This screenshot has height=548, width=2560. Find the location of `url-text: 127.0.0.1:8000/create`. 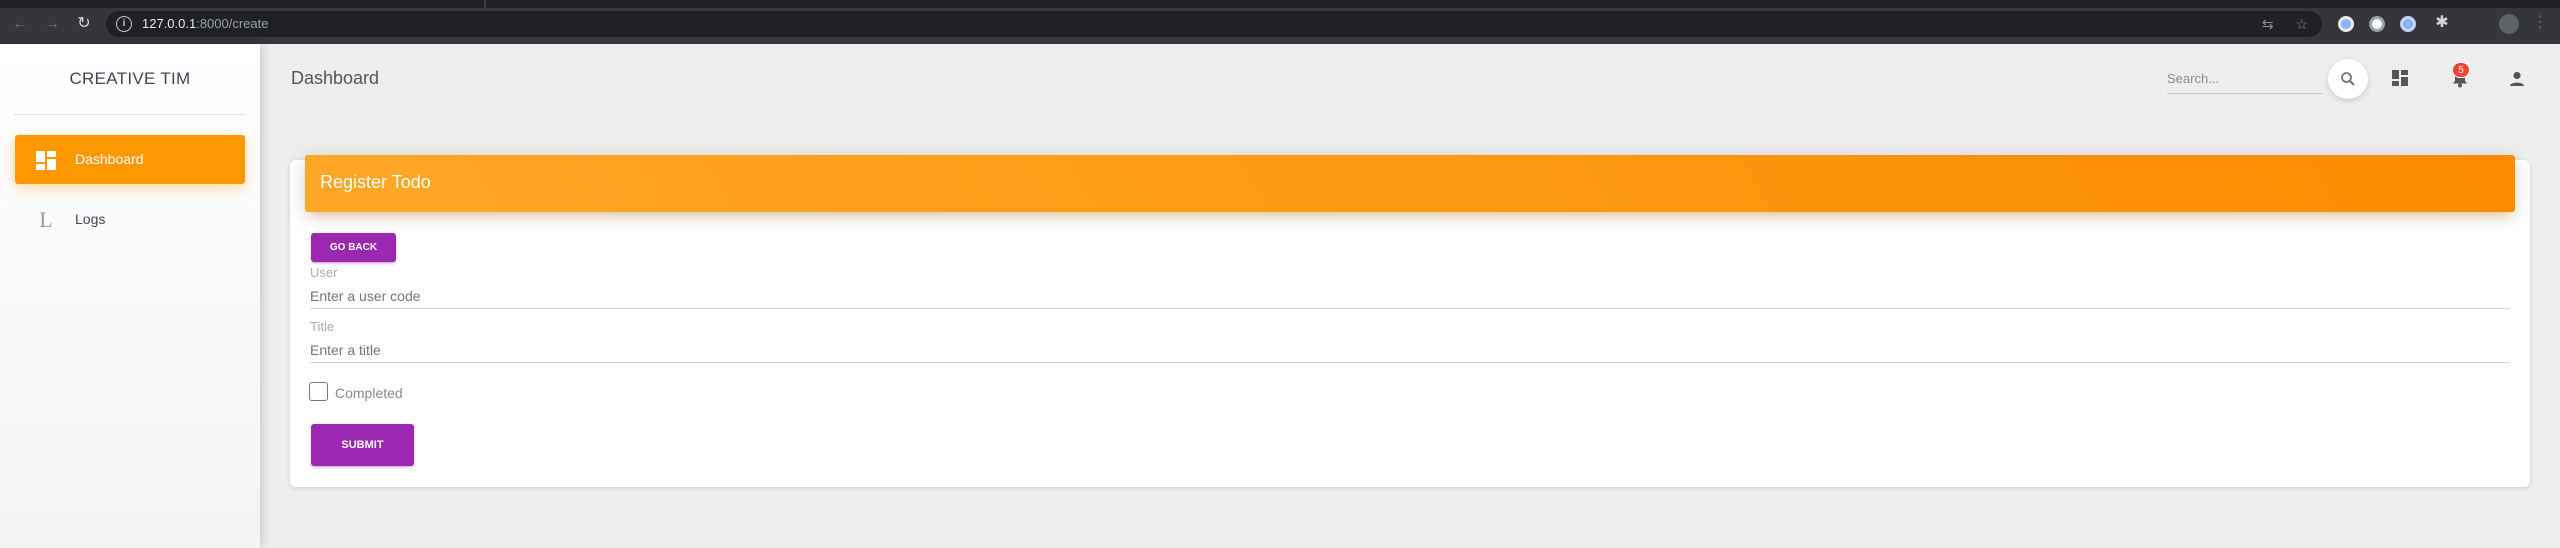

url-text: 127.0.0.1:8000/create is located at coordinates (205, 23).